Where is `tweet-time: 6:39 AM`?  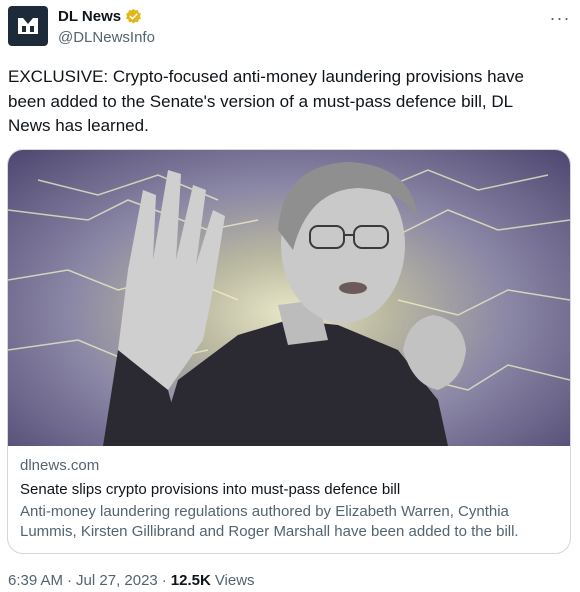
tweet-time: 6:39 AM is located at coordinates (35, 580).